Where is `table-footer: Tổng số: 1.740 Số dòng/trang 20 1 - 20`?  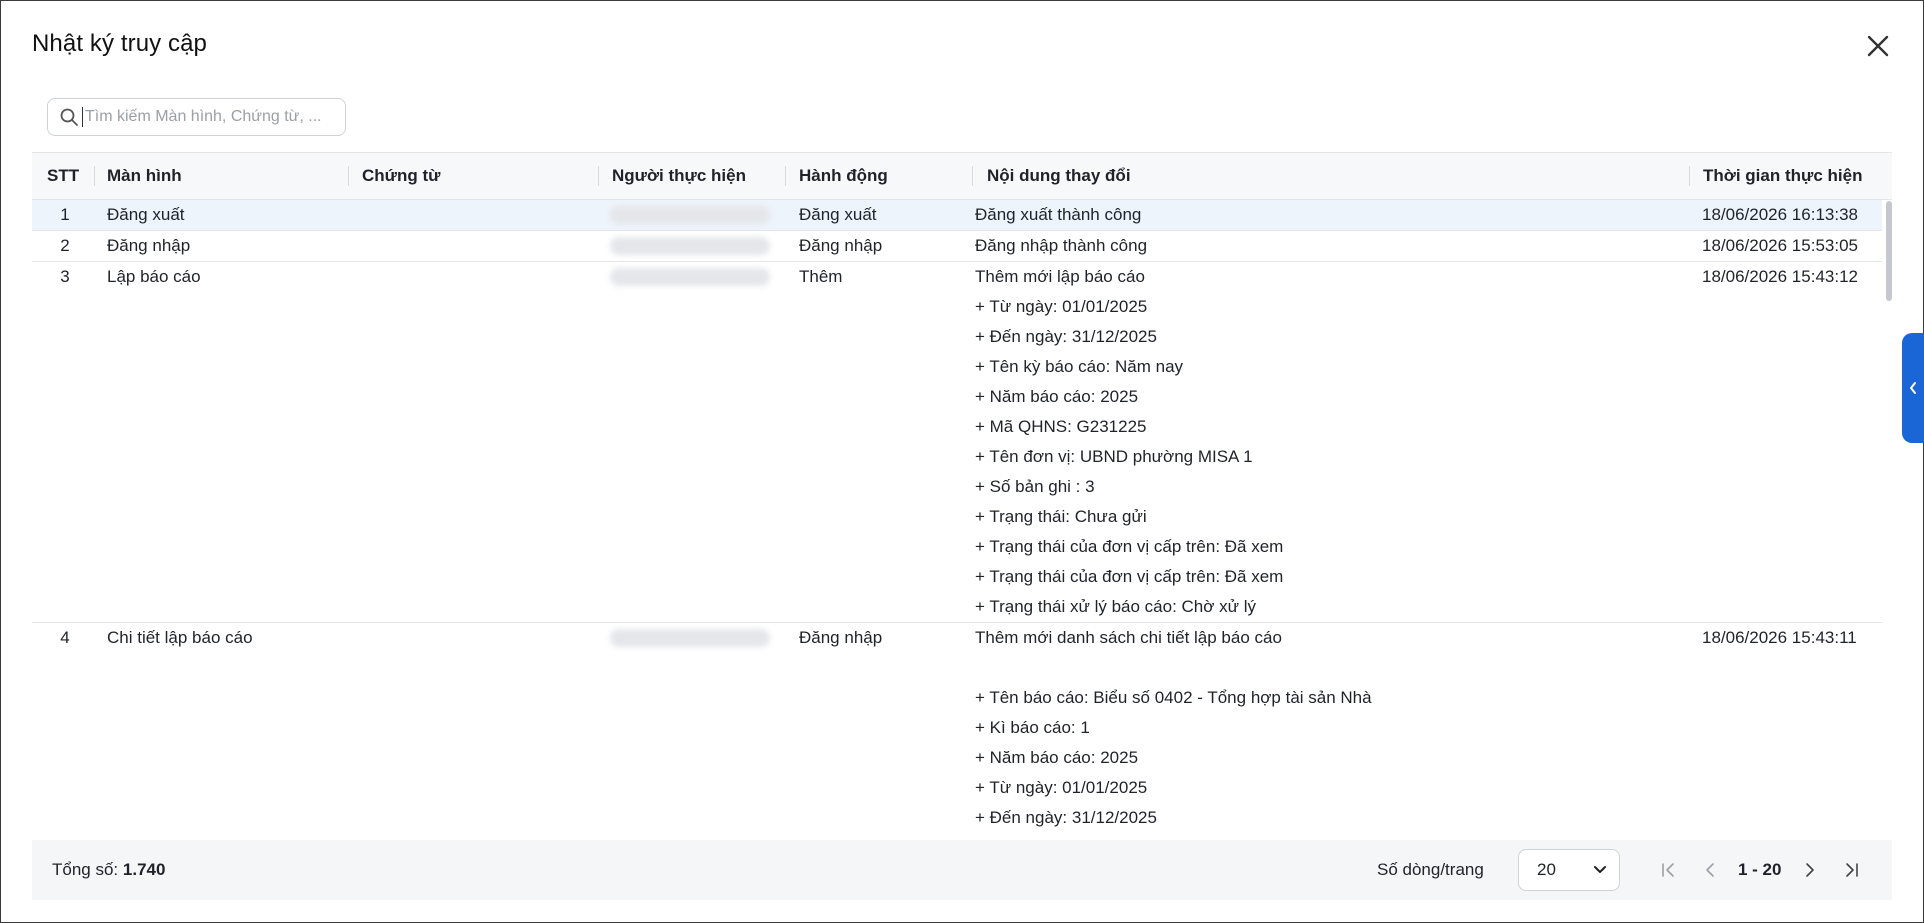
table-footer: Tổng số: 1.740 Số dòng/trang 20 1 - 20 is located at coordinates (962, 870).